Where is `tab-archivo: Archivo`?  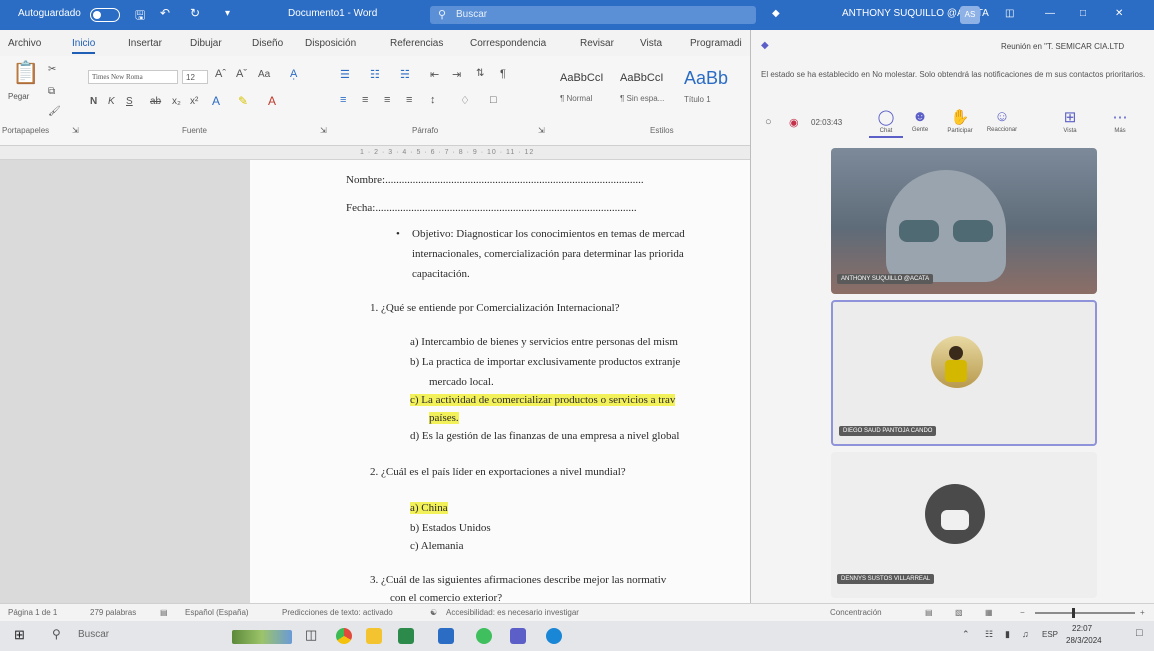 tab-archivo: Archivo is located at coordinates (24, 43).